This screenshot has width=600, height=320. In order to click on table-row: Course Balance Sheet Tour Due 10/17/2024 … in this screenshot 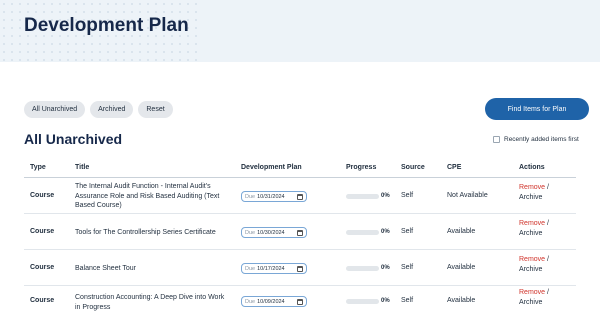, I will do `click(300, 268)`.